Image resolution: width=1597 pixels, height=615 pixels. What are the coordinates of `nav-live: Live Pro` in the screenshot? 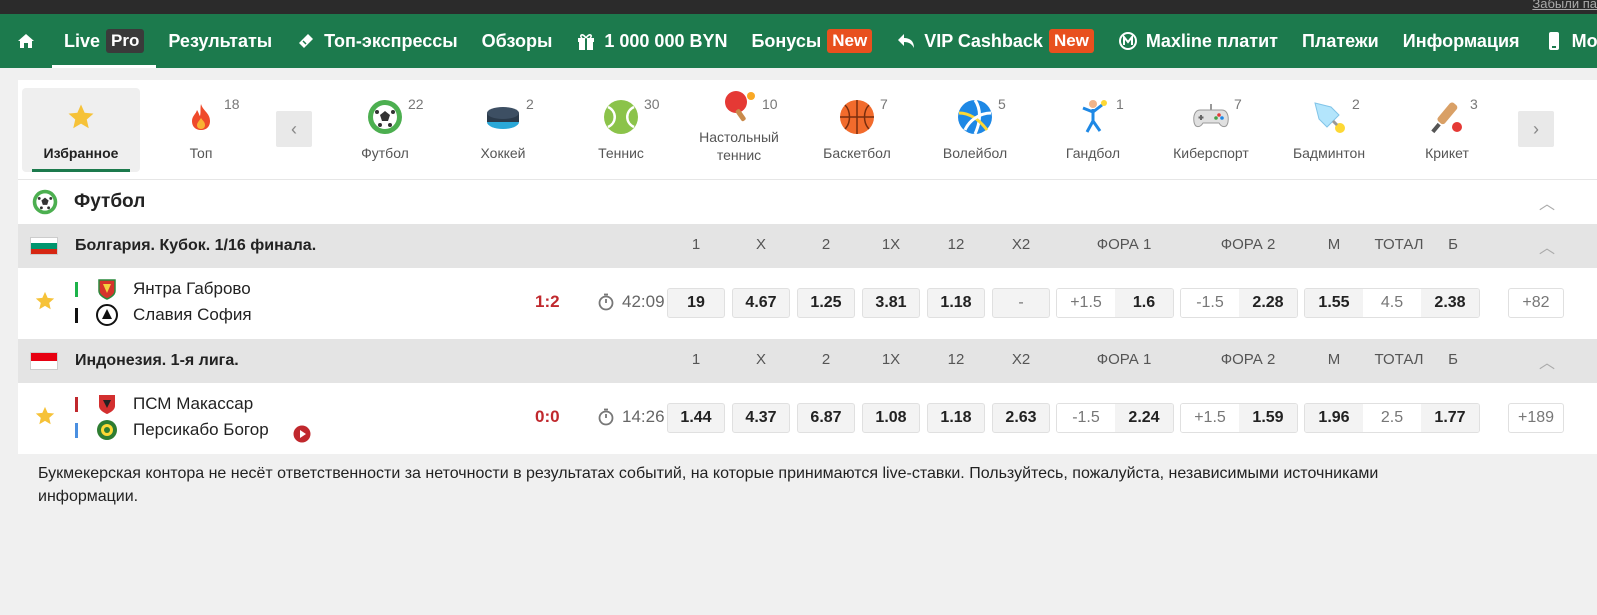 It's located at (104, 41).